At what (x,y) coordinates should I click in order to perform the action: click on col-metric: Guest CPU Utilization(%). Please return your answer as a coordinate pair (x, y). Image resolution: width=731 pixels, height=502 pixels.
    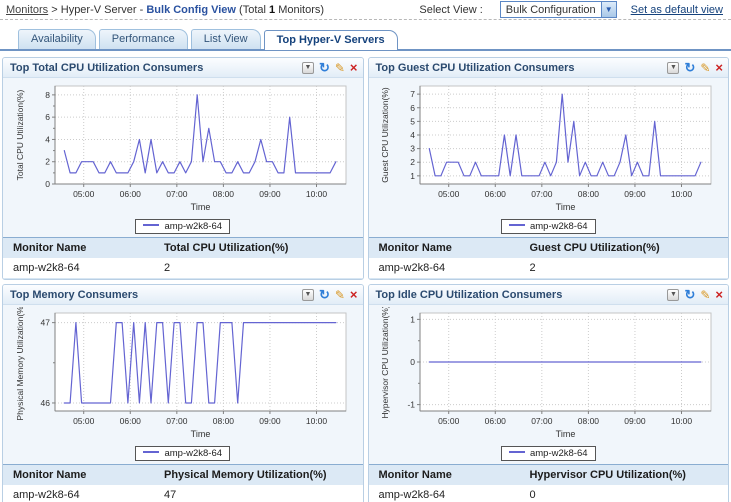
    Looking at the image, I should click on (623, 247).